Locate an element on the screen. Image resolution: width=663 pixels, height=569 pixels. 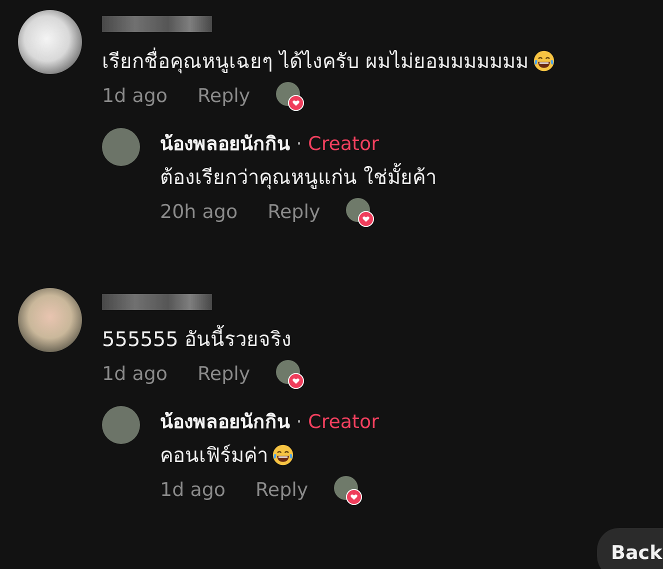
timestamp: 20h ago is located at coordinates (199, 212).